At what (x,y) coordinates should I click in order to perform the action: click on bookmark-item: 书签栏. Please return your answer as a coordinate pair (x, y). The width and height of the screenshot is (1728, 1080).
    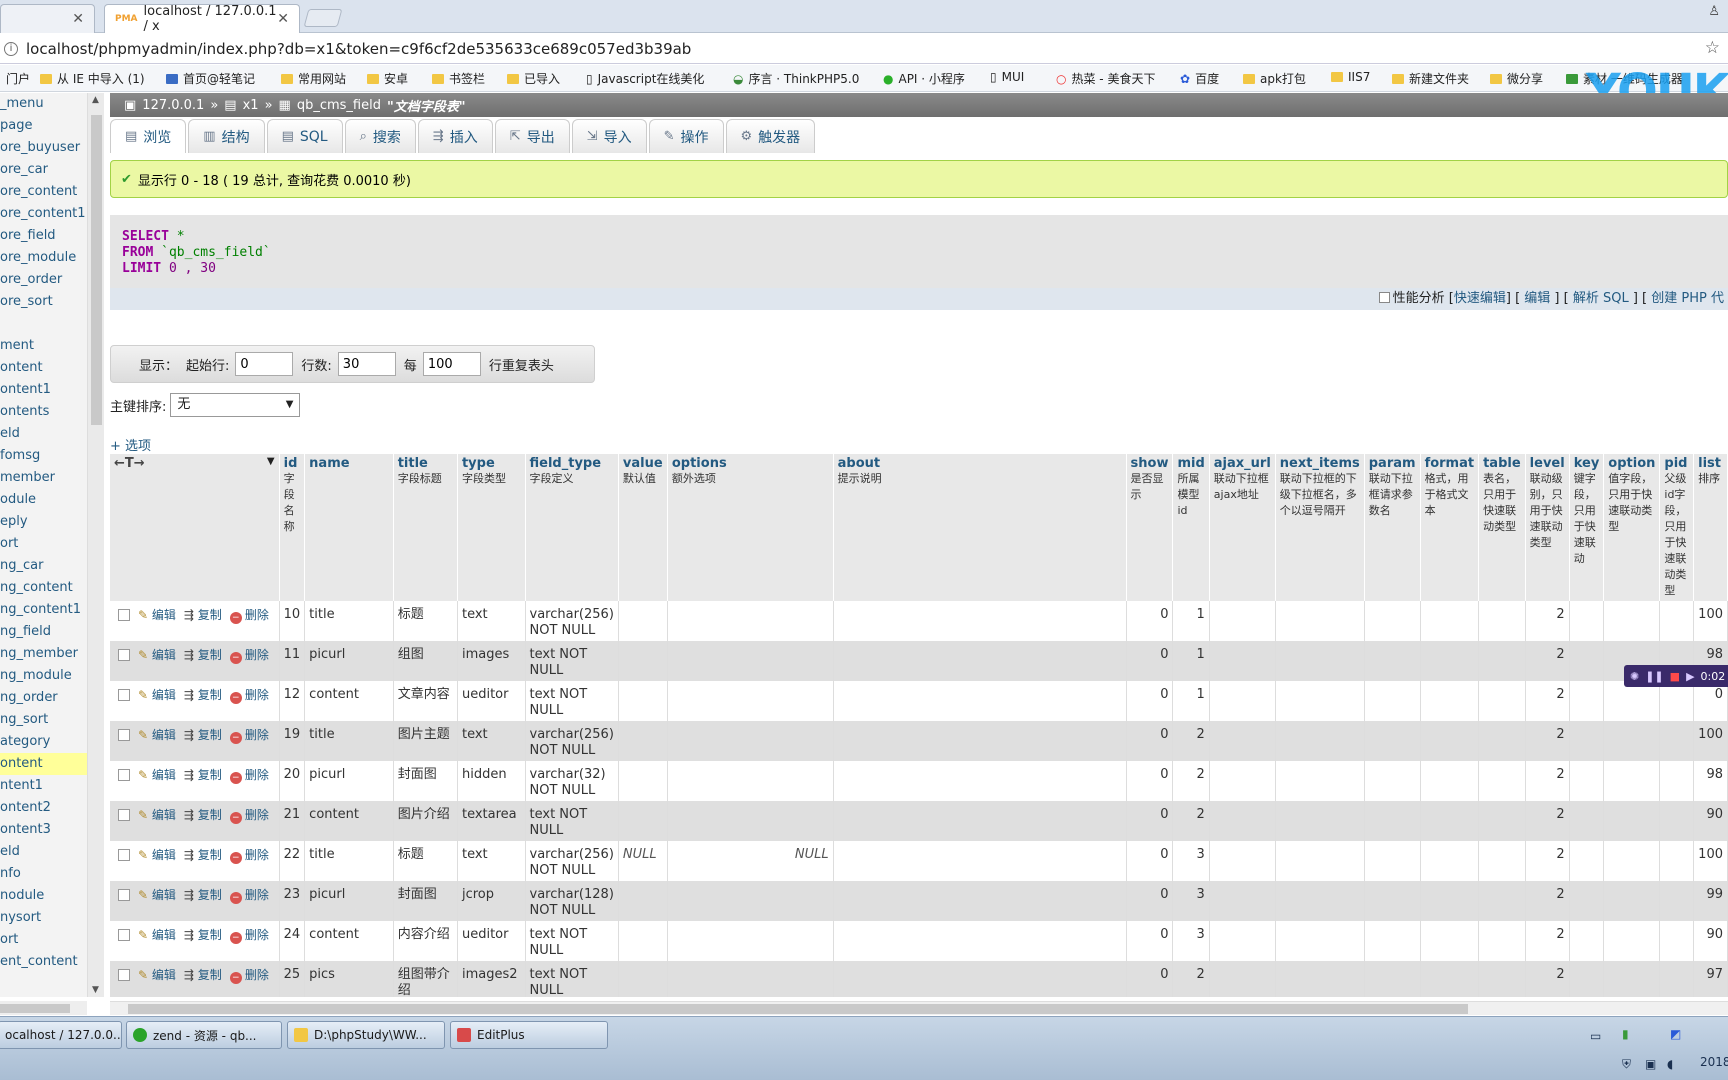
    Looking at the image, I should click on (458, 78).